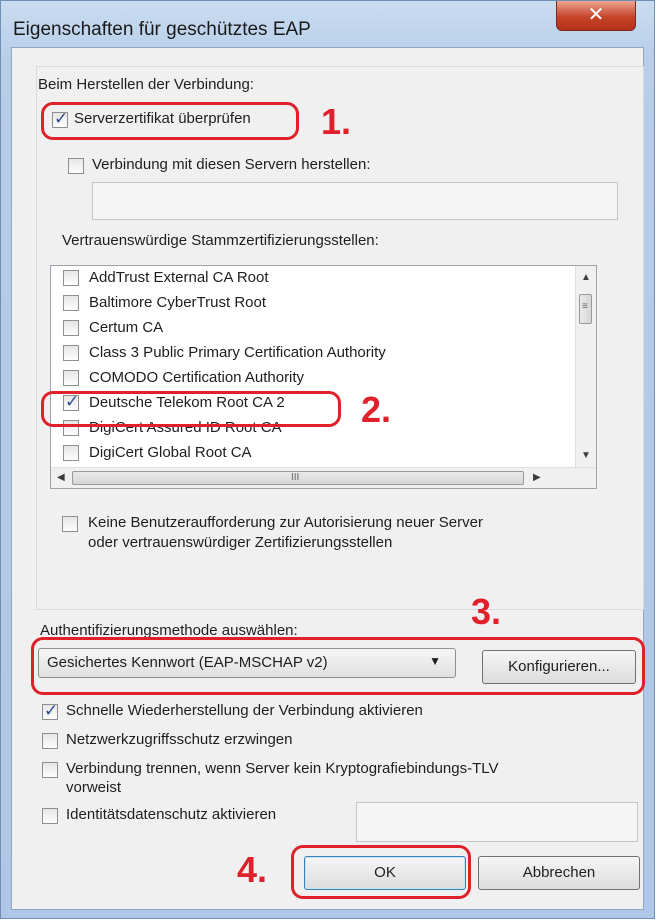 Image resolution: width=657 pixels, height=921 pixels. I want to click on title-bar: Eigenschaften für geschütztes EAP ✕, so click(327, 24).